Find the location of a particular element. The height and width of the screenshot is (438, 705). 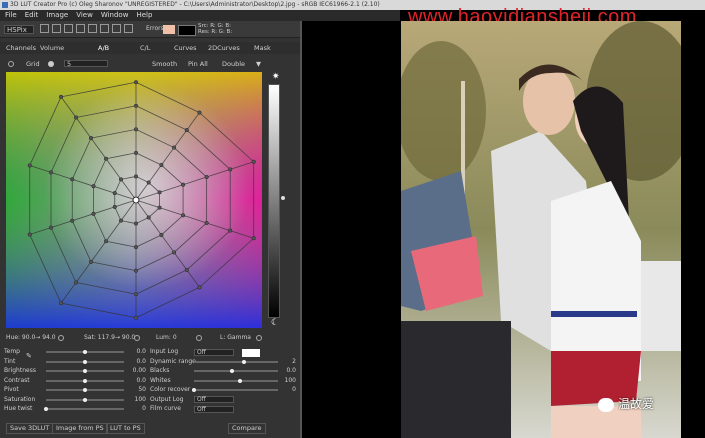

undo-icon is located at coordinates (92, 28).